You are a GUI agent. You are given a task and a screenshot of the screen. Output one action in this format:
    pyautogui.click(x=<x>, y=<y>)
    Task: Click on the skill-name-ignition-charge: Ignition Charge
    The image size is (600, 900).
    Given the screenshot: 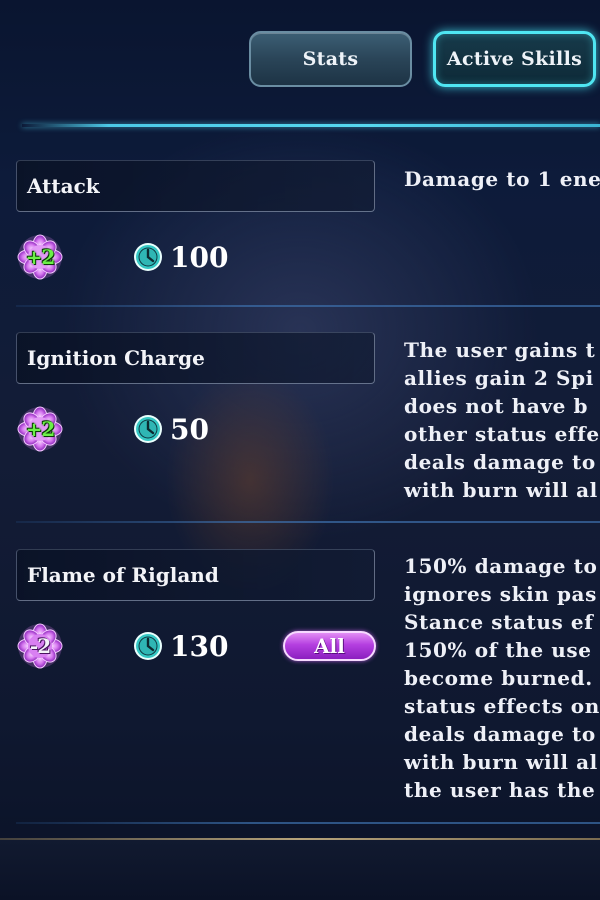 What is the action you would take?
    pyautogui.click(x=195, y=358)
    